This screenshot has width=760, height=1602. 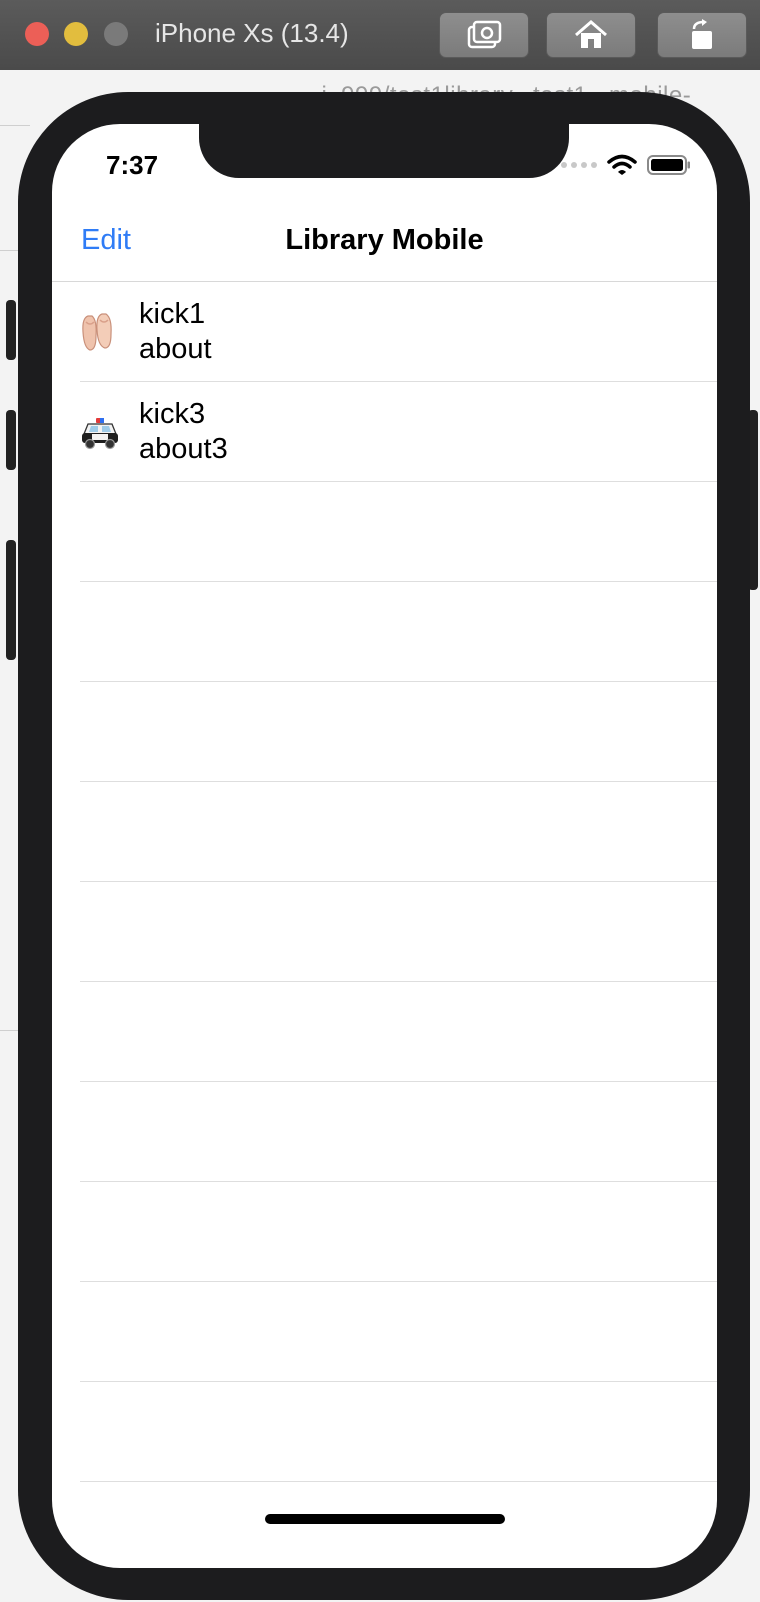 I want to click on screenshot-button, so click(x=484, y=35).